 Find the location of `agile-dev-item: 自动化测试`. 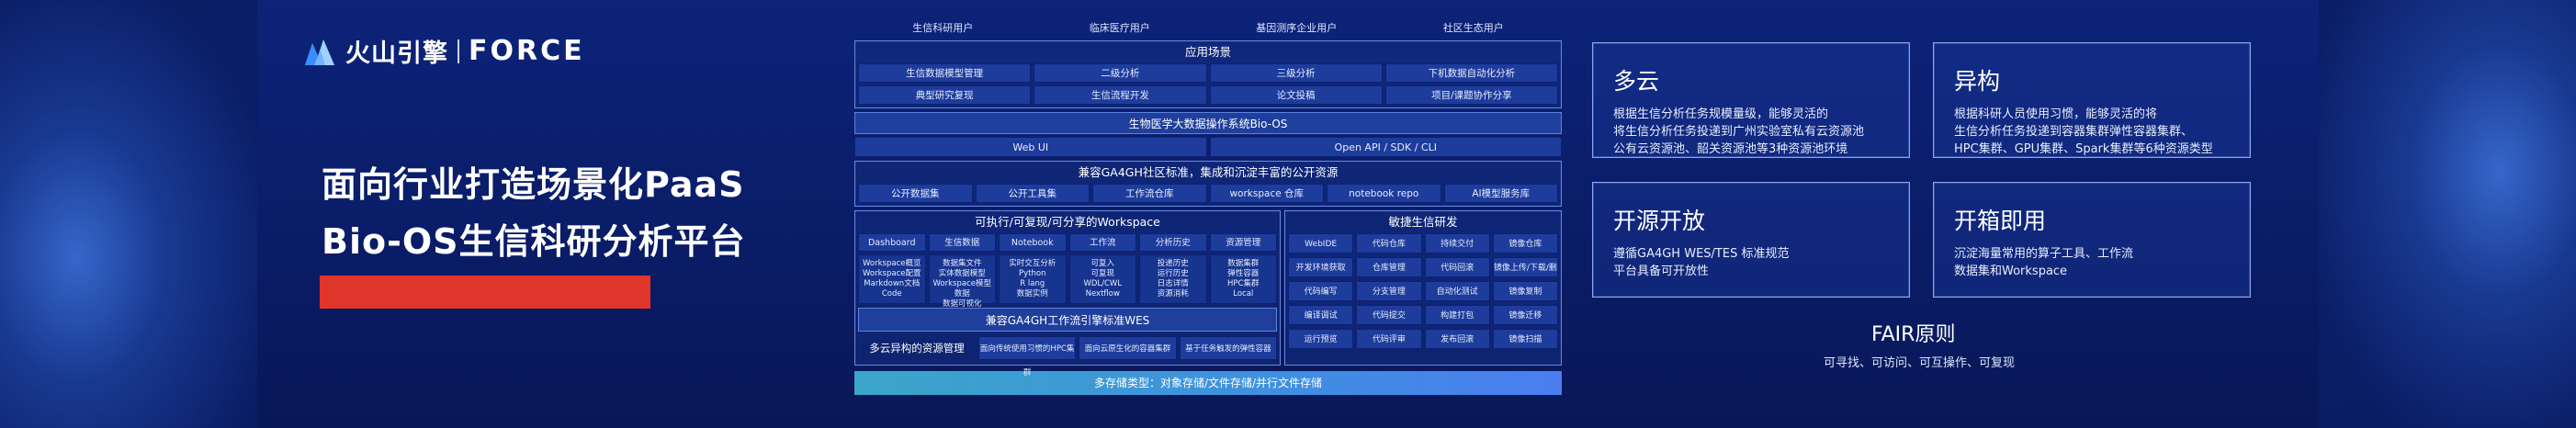

agile-dev-item: 自动化测试 is located at coordinates (1457, 291).